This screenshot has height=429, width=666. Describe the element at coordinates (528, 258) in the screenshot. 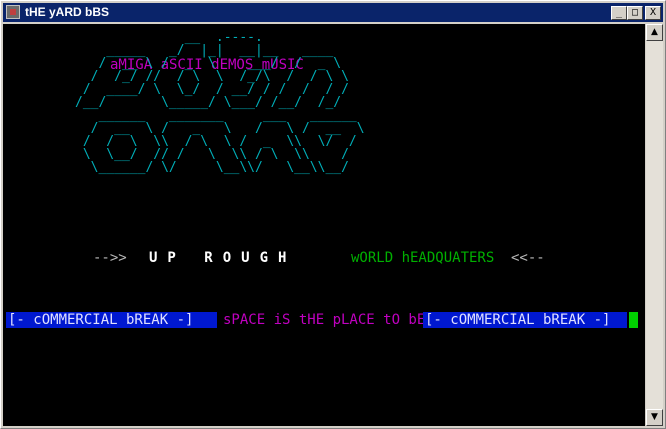

I see `right-arrow-text: <<--` at that location.